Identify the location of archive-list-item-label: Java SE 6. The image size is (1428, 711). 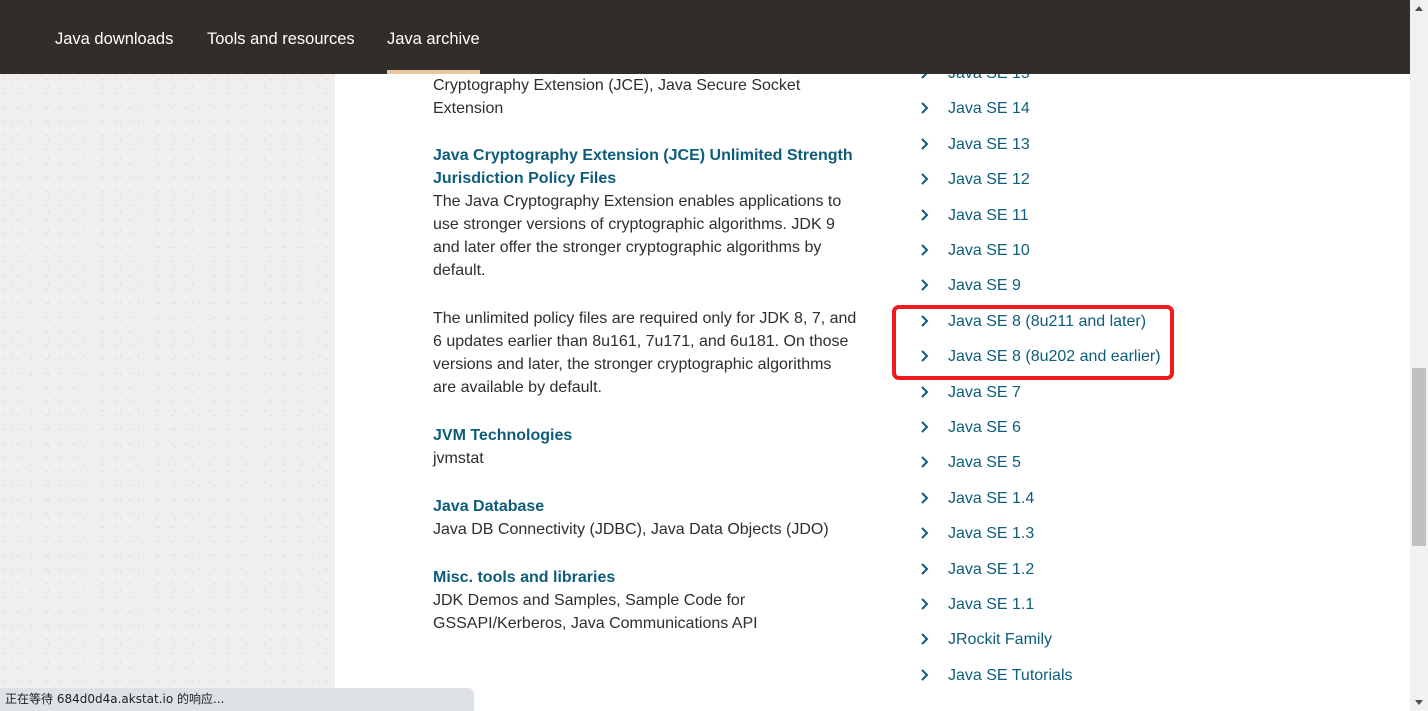
(984, 427).